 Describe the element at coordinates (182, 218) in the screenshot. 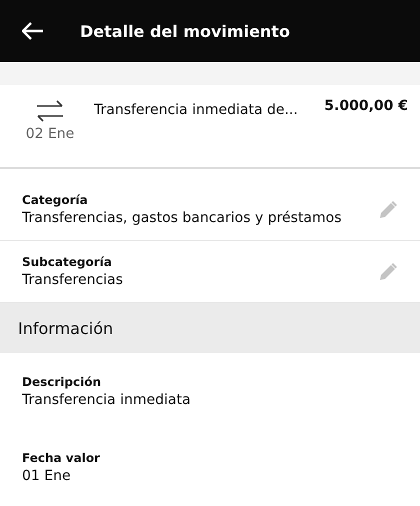

I see `field-value: Transferencias, gastos bancarios y préstamos` at that location.